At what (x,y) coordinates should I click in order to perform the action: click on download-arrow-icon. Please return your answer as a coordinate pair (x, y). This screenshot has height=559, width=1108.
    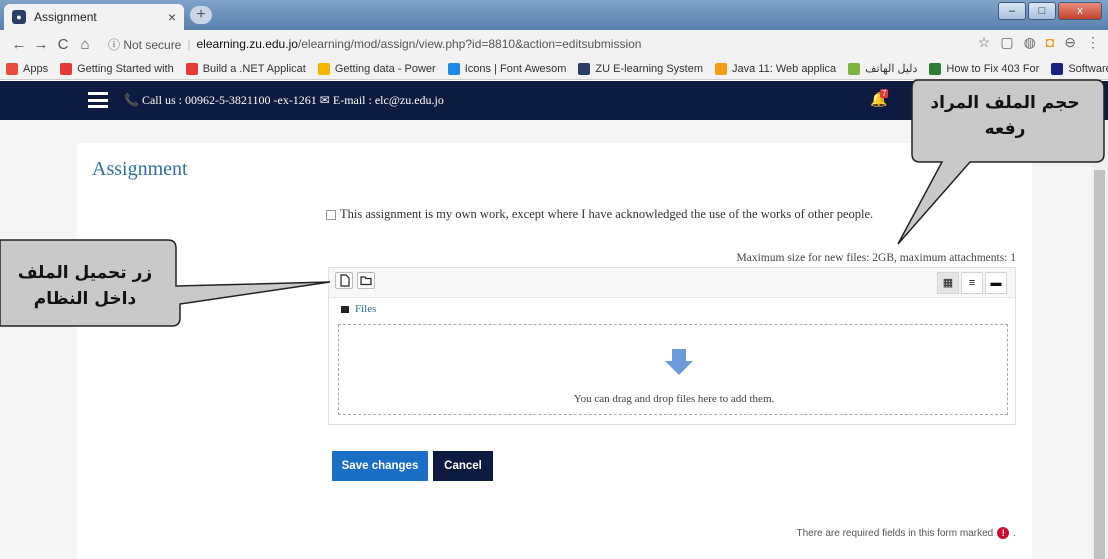
    Looking at the image, I should click on (679, 362).